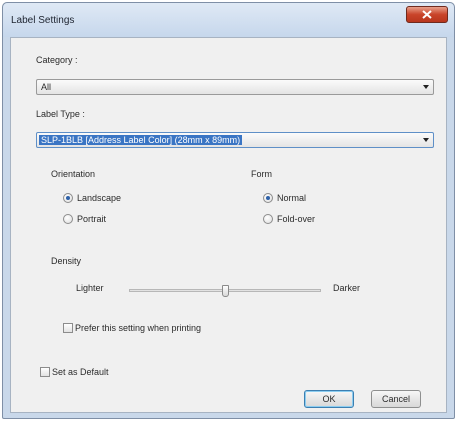  I want to click on category-value: All, so click(46, 87).